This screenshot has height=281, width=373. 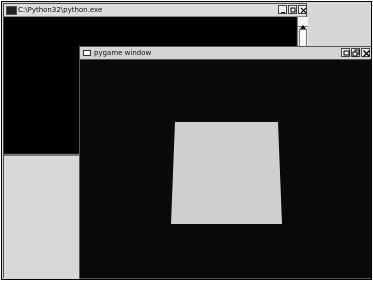 I want to click on pygame-title-bar: pygame window, so click(x=225, y=53).